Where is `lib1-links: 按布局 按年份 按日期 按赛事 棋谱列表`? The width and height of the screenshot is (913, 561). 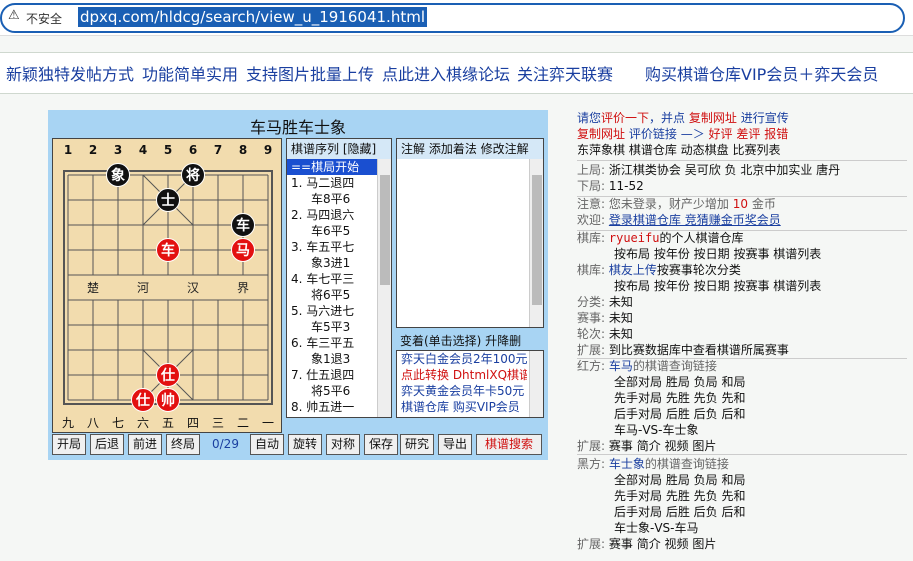
lib1-links: 按布局 按年份 按日期 按赛事 棋谱列表 is located at coordinates (717, 254).